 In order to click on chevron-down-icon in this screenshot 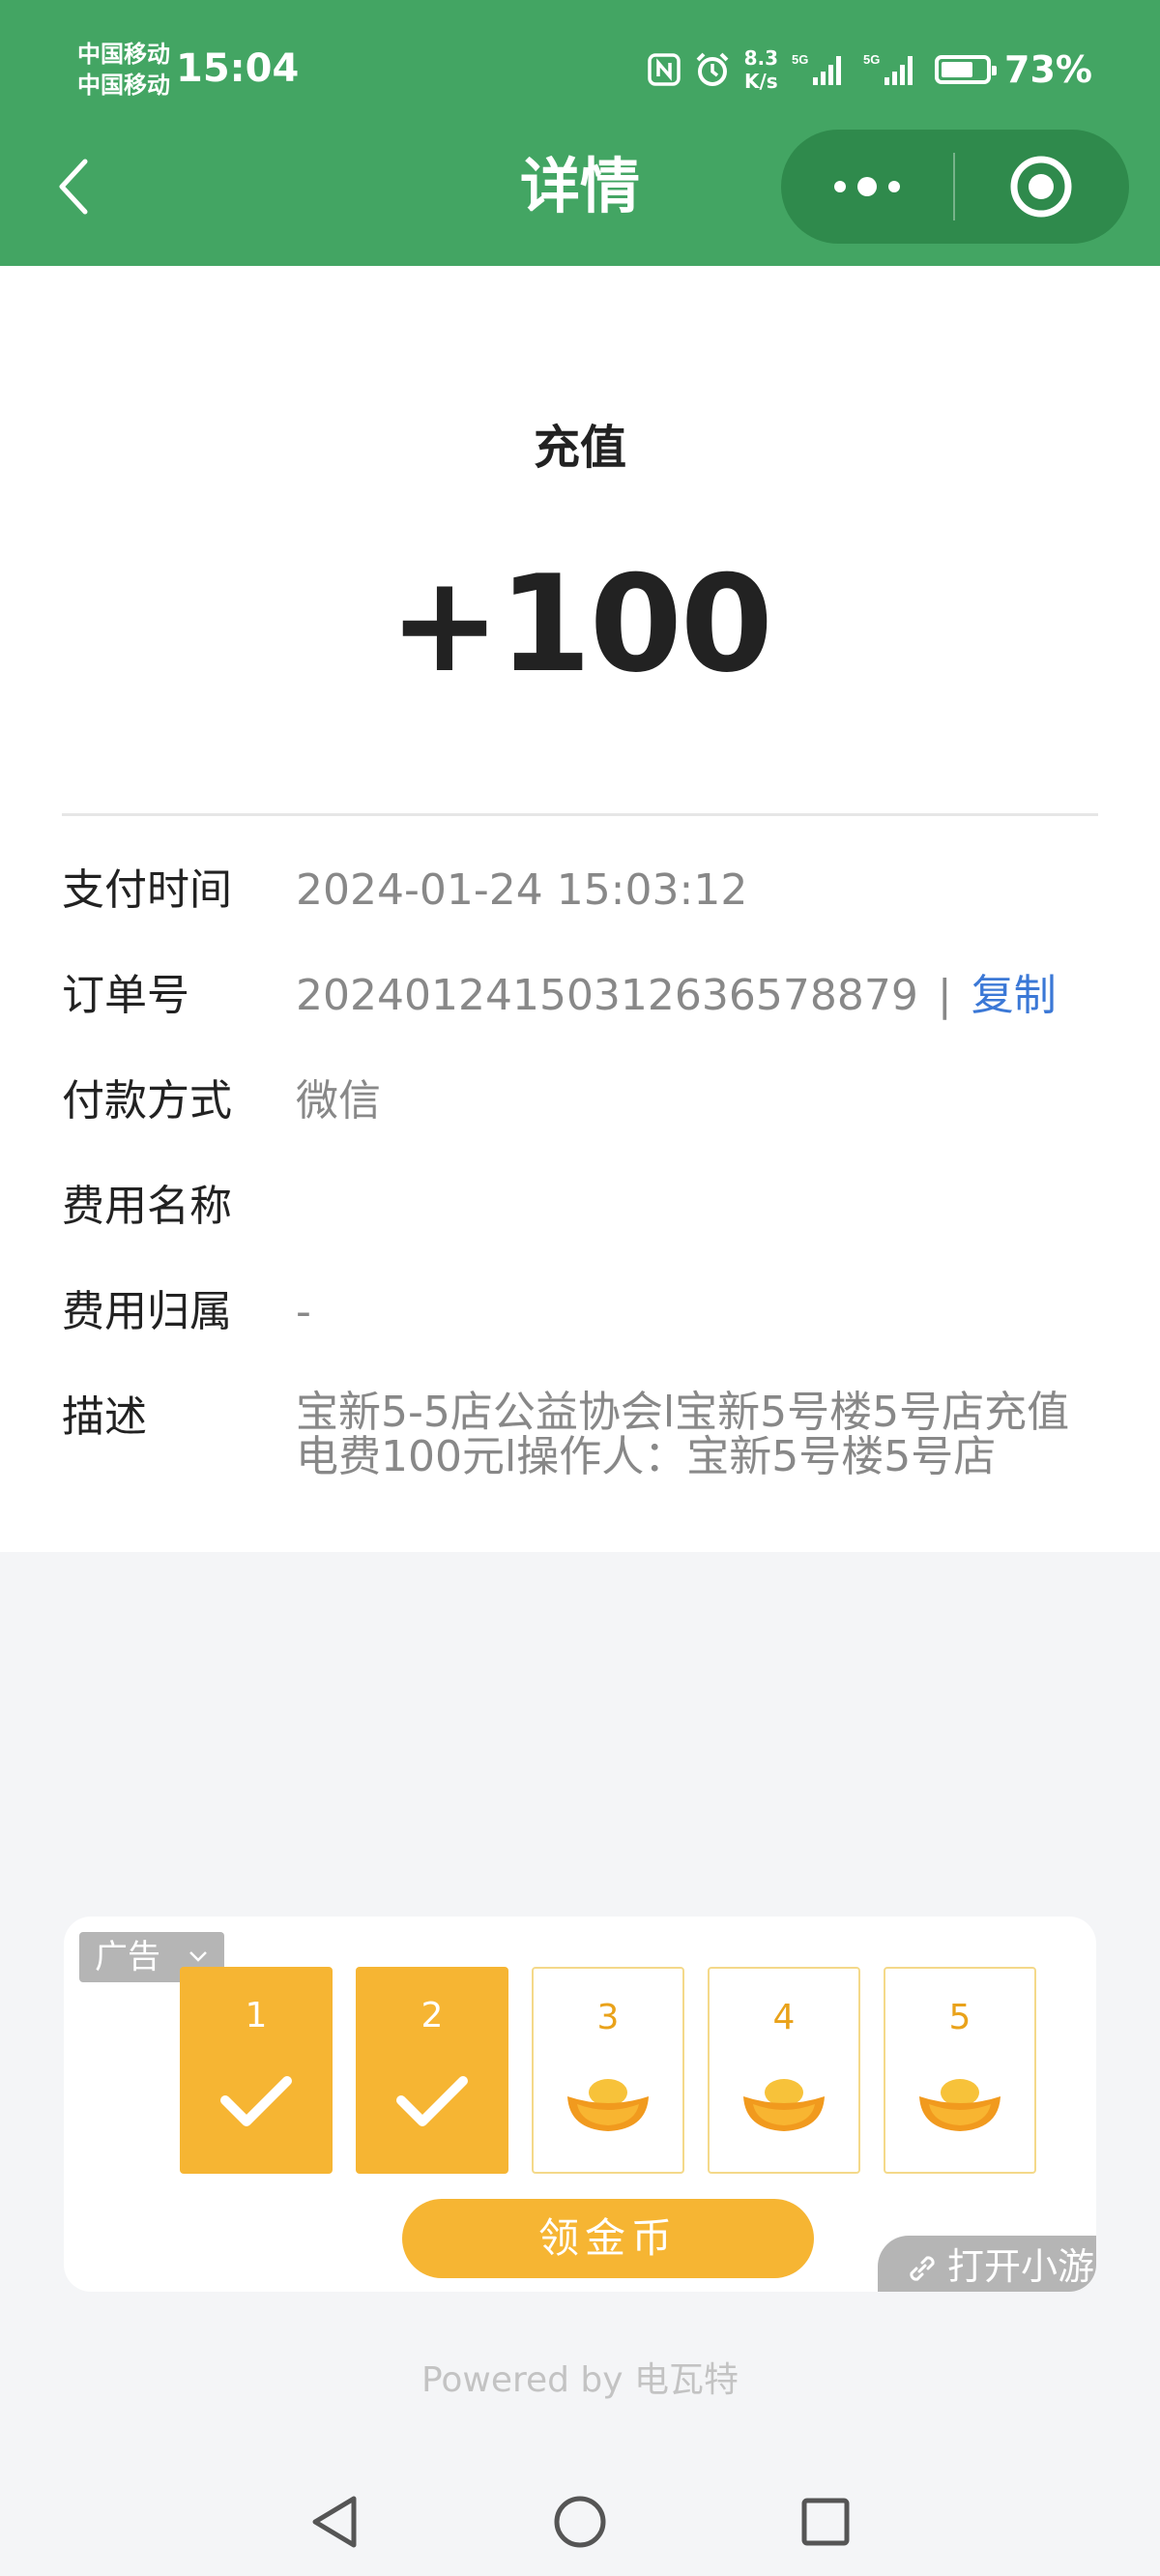, I will do `click(198, 1956)`.